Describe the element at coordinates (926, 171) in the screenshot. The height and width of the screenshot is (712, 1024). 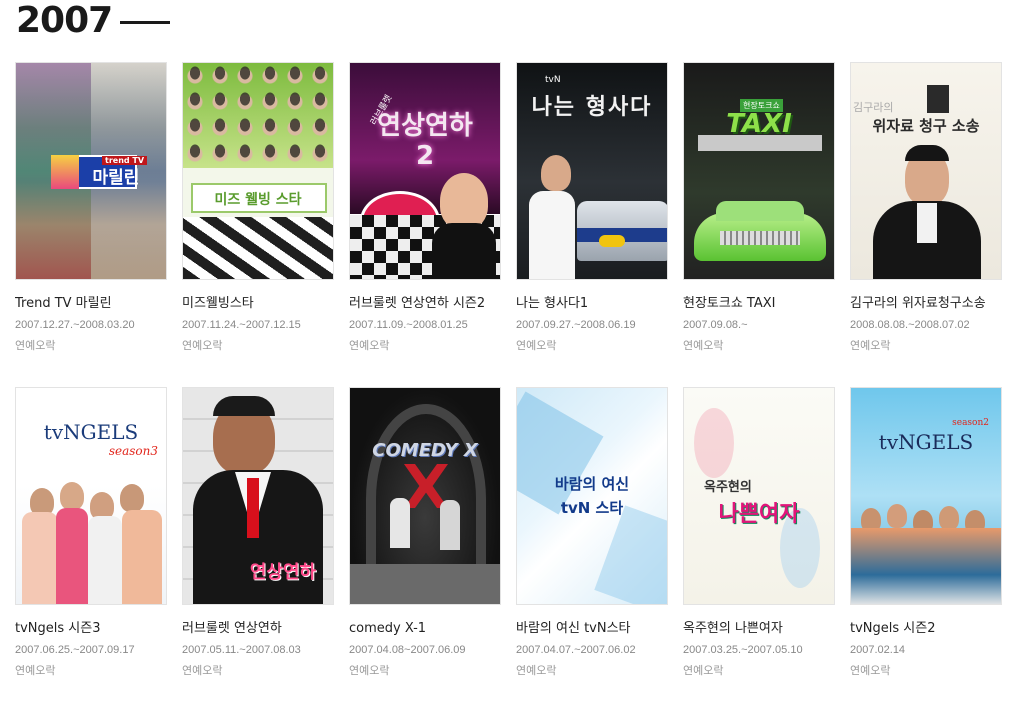
I see `program-poster: 김구라의 위자료 청구 소송` at that location.